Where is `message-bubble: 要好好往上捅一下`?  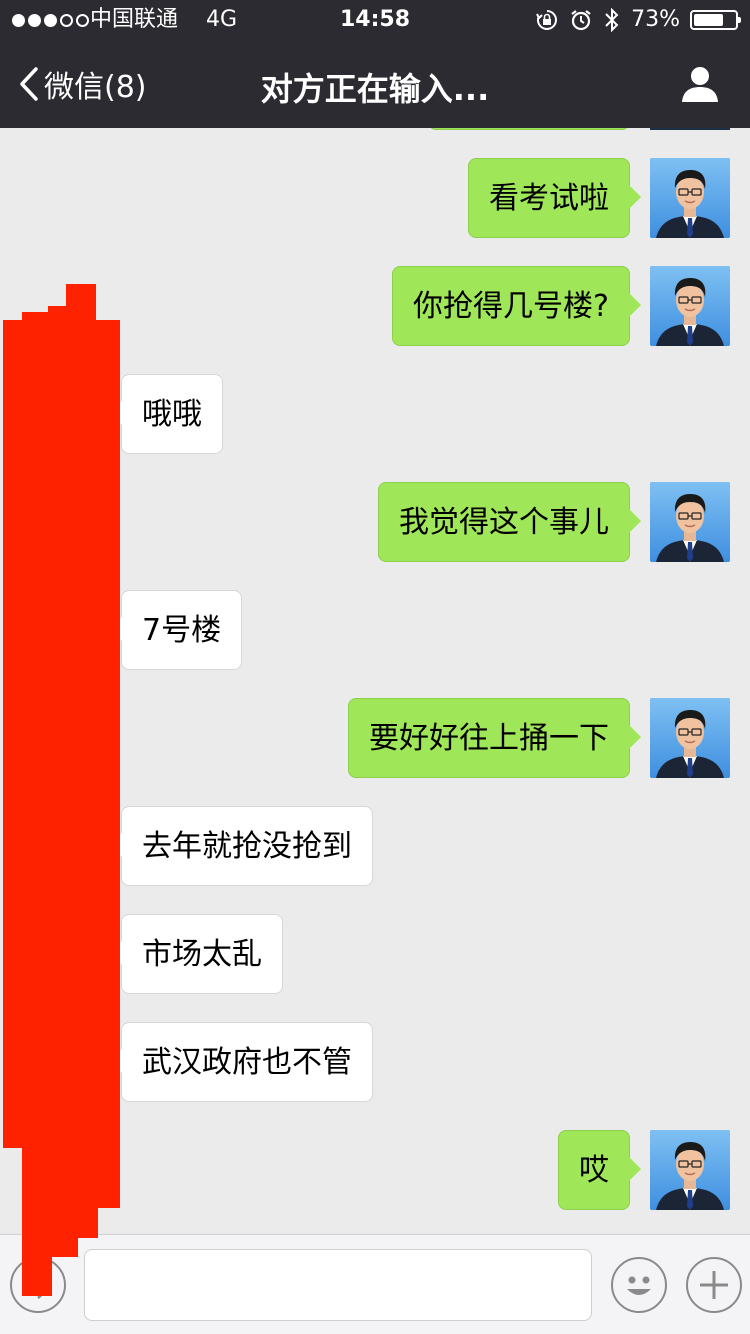 message-bubble: 要好好往上捅一下 is located at coordinates (494, 738).